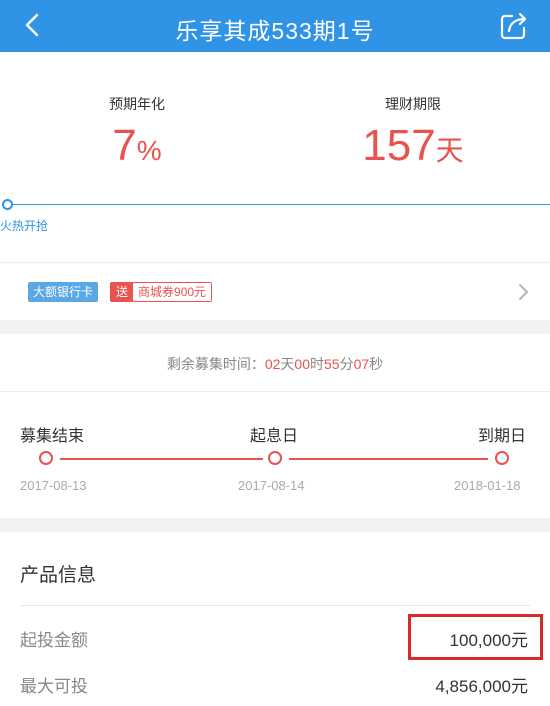  I want to click on bank-card-tag: 大额银行卡, so click(63, 292).